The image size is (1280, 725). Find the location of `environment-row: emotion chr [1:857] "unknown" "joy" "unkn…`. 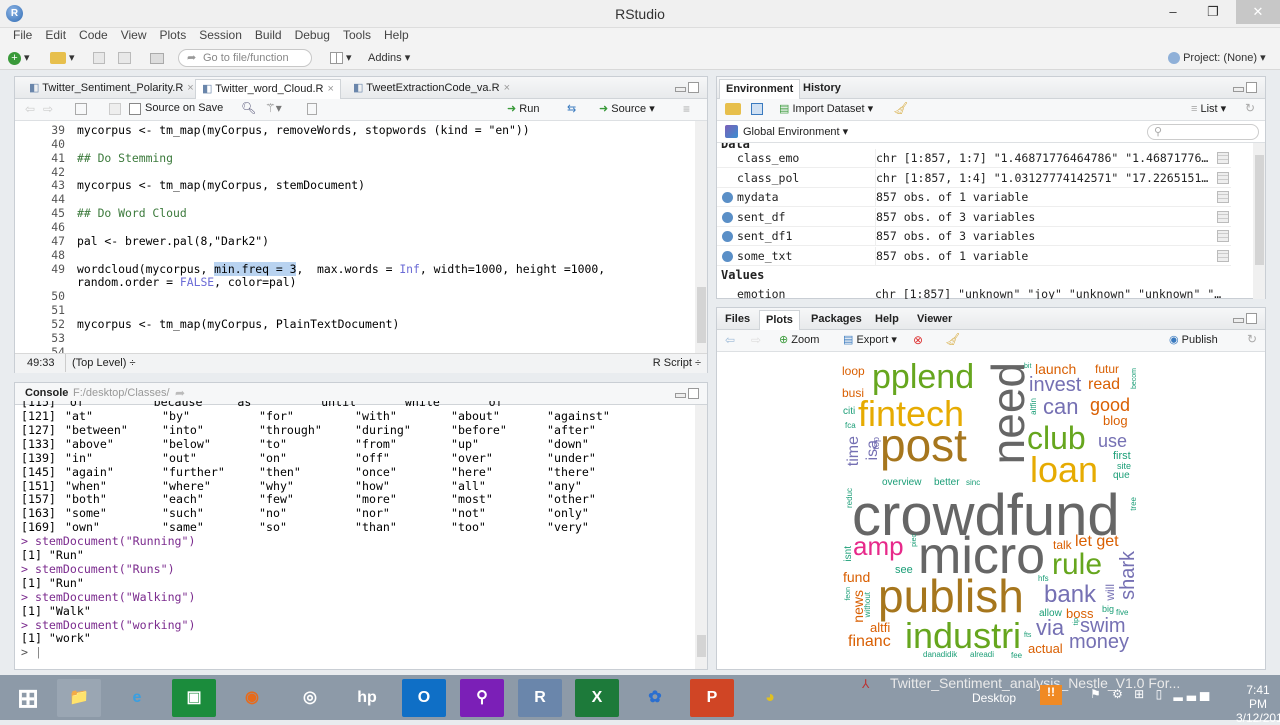

environment-row: emotion chr [1:857] "unknown" "joy" "unkn… is located at coordinates (974, 292).